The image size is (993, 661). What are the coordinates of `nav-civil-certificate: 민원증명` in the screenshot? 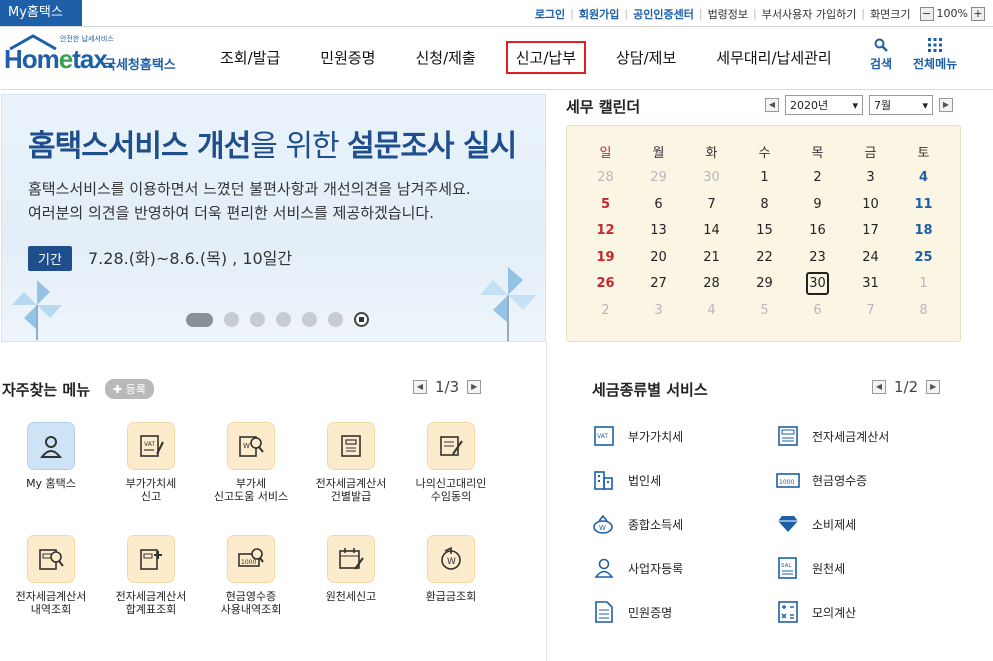 It's located at (347, 57).